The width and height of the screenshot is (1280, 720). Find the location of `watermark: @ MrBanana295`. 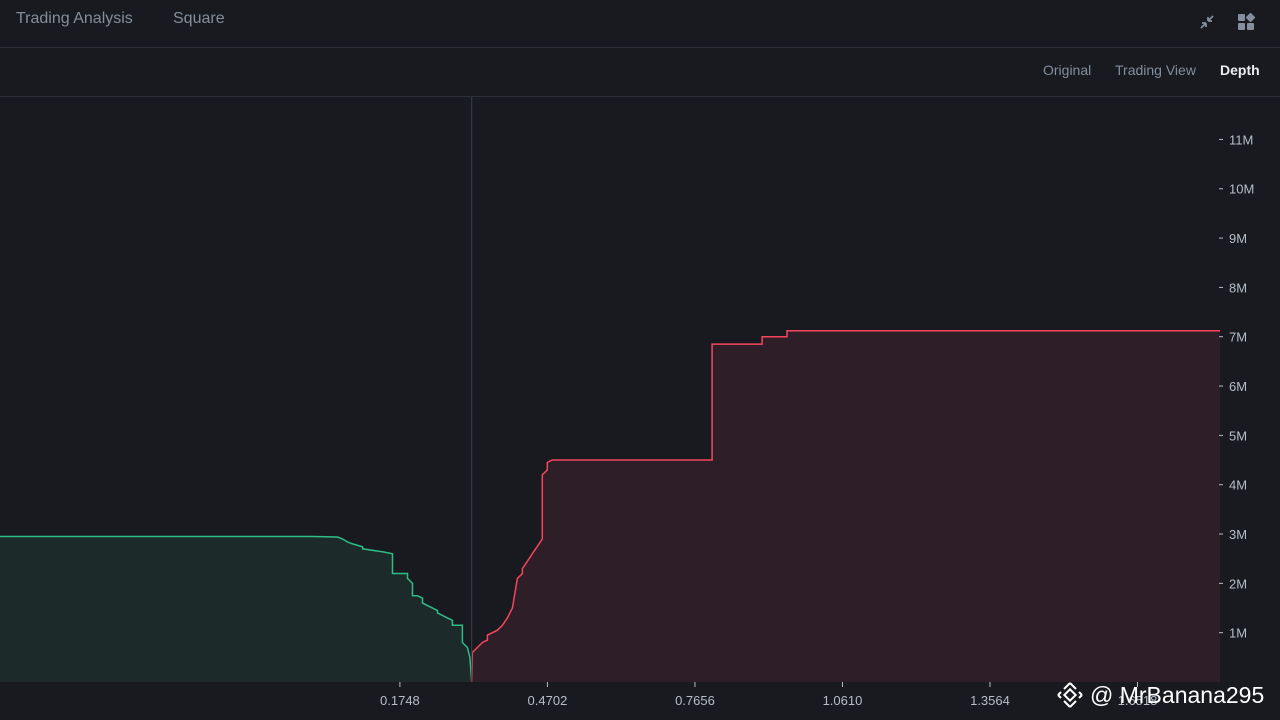

watermark: @ MrBanana295 is located at coordinates (1160, 695).